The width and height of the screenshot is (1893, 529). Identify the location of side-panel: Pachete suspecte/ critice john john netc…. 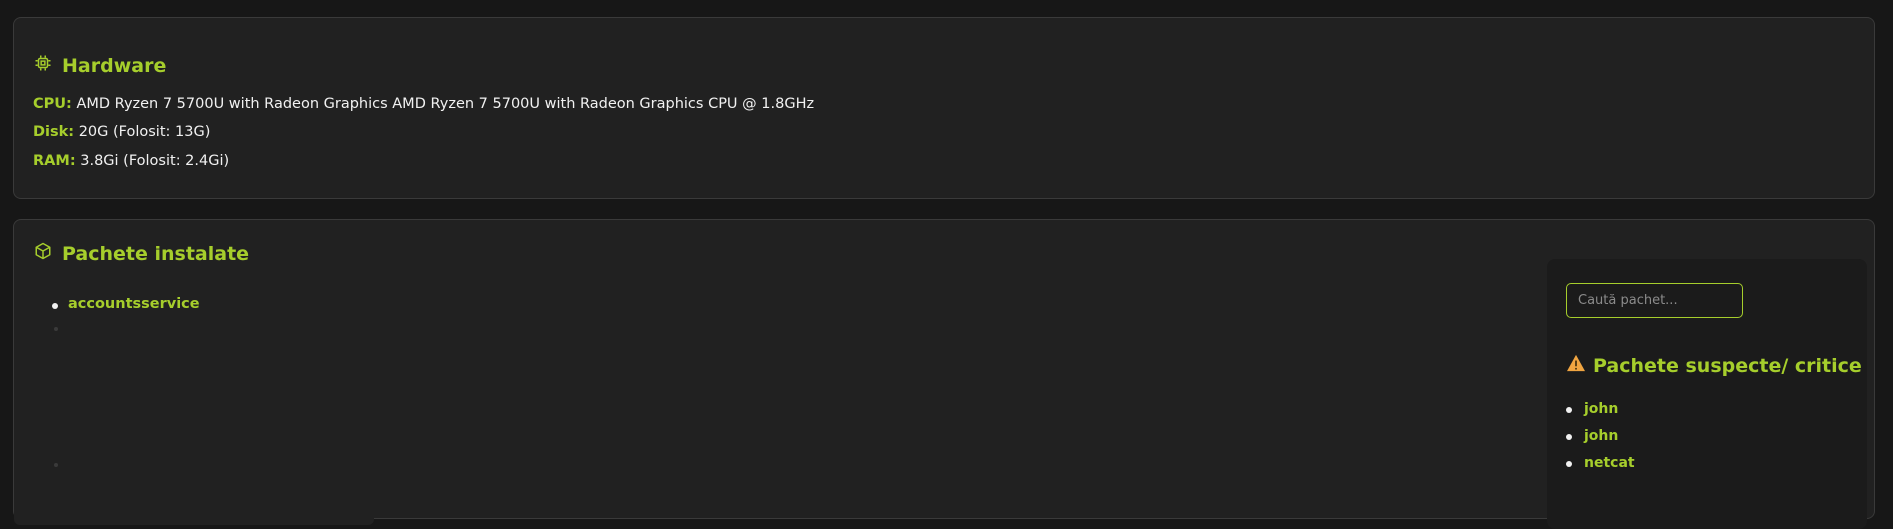
(1707, 394).